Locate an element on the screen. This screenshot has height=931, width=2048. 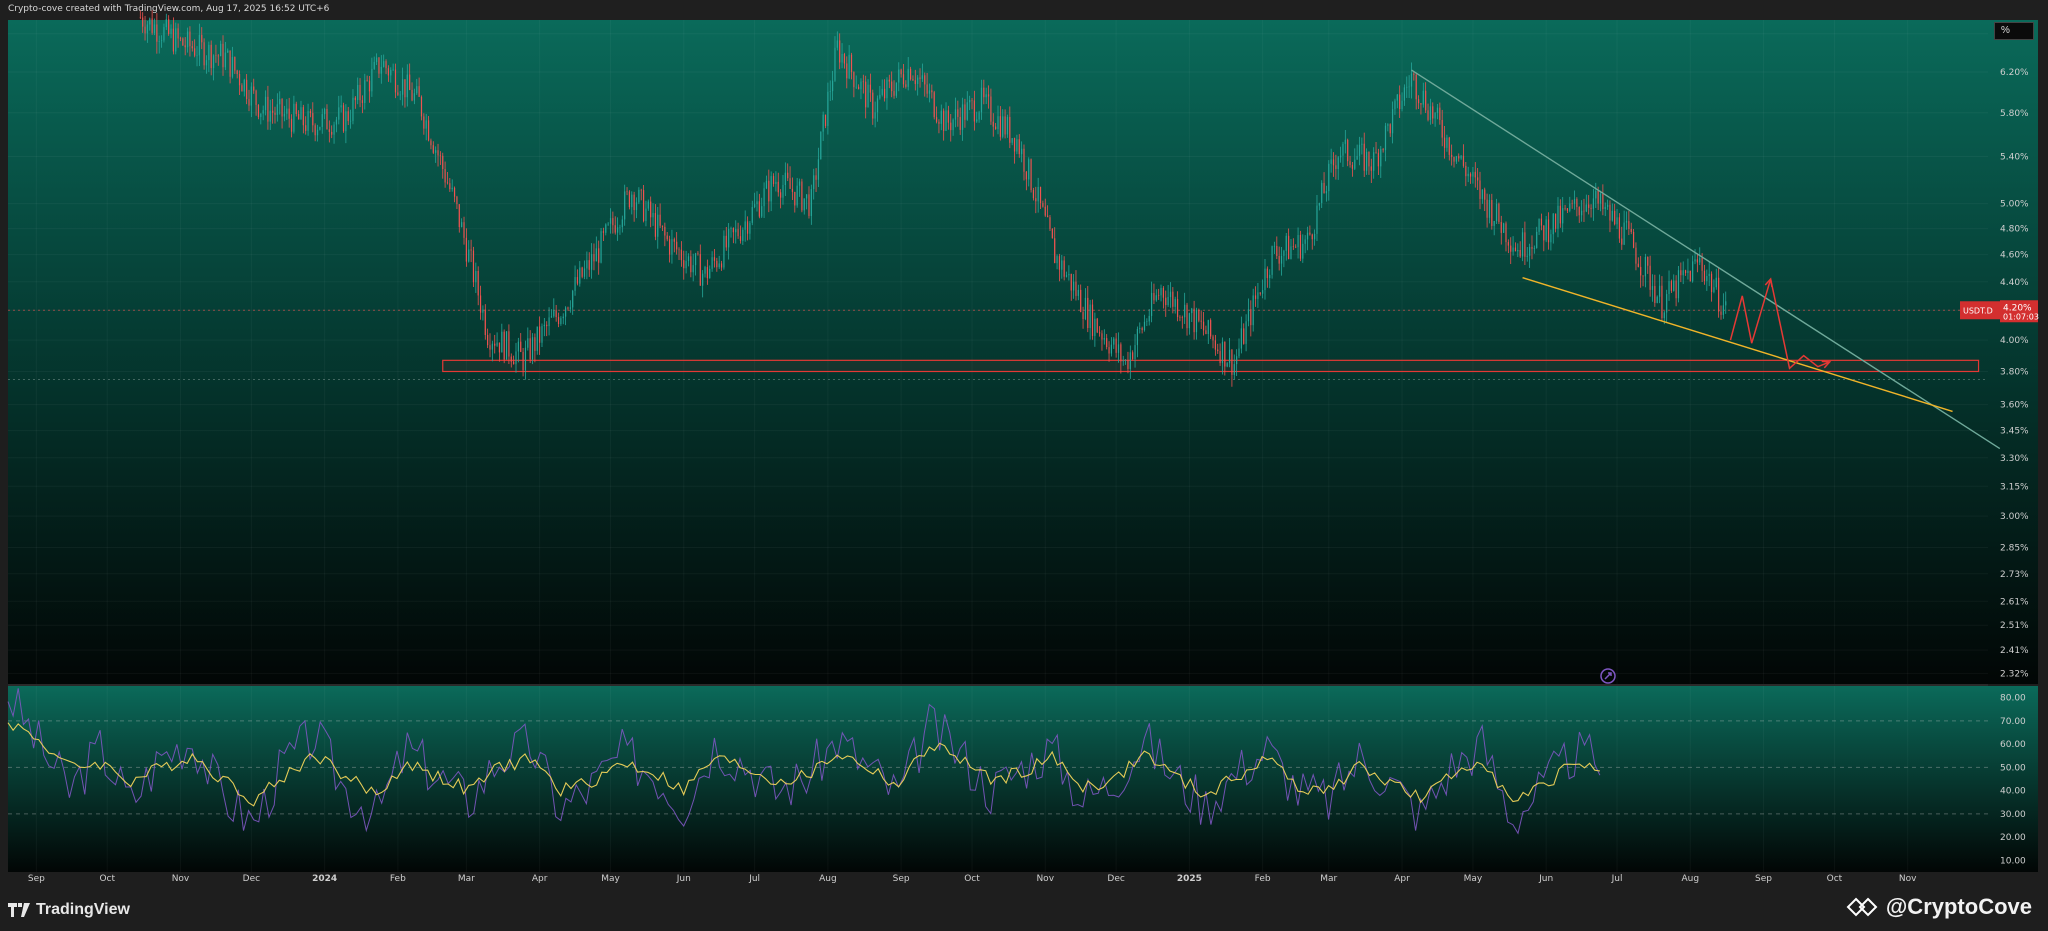
y-tick-label: 2.41% is located at coordinates (2014, 651).